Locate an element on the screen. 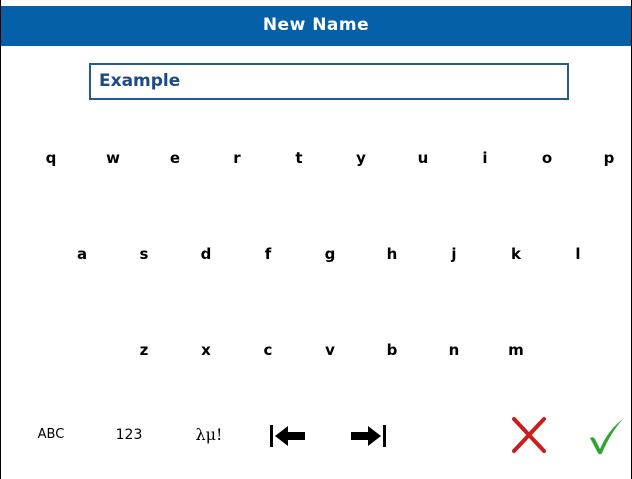  cancel-button is located at coordinates (529, 435).